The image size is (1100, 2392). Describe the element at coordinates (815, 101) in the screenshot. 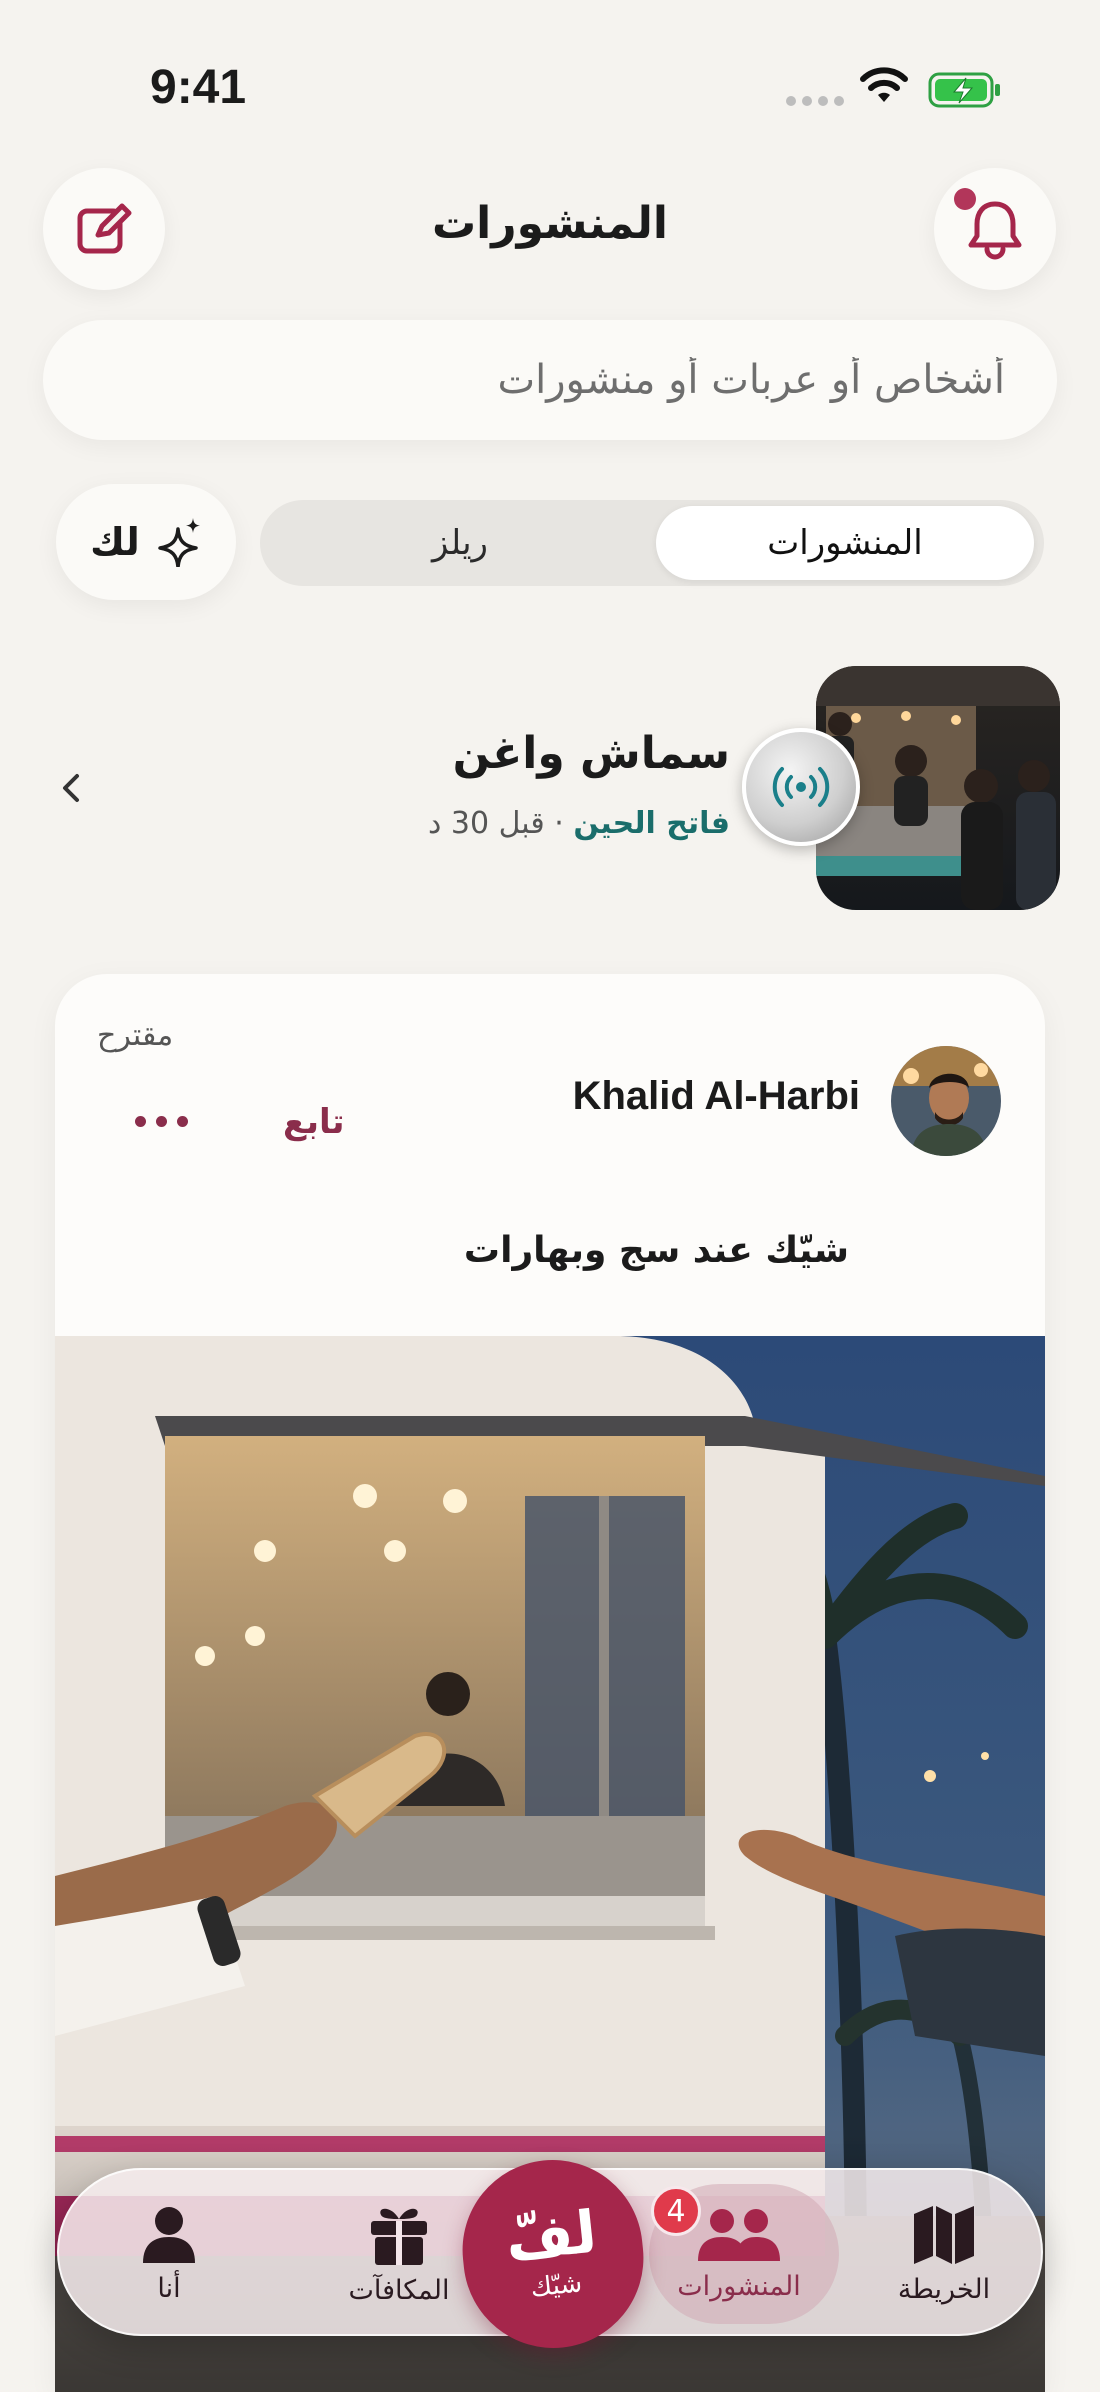

I see `cellular-signal-icon` at that location.